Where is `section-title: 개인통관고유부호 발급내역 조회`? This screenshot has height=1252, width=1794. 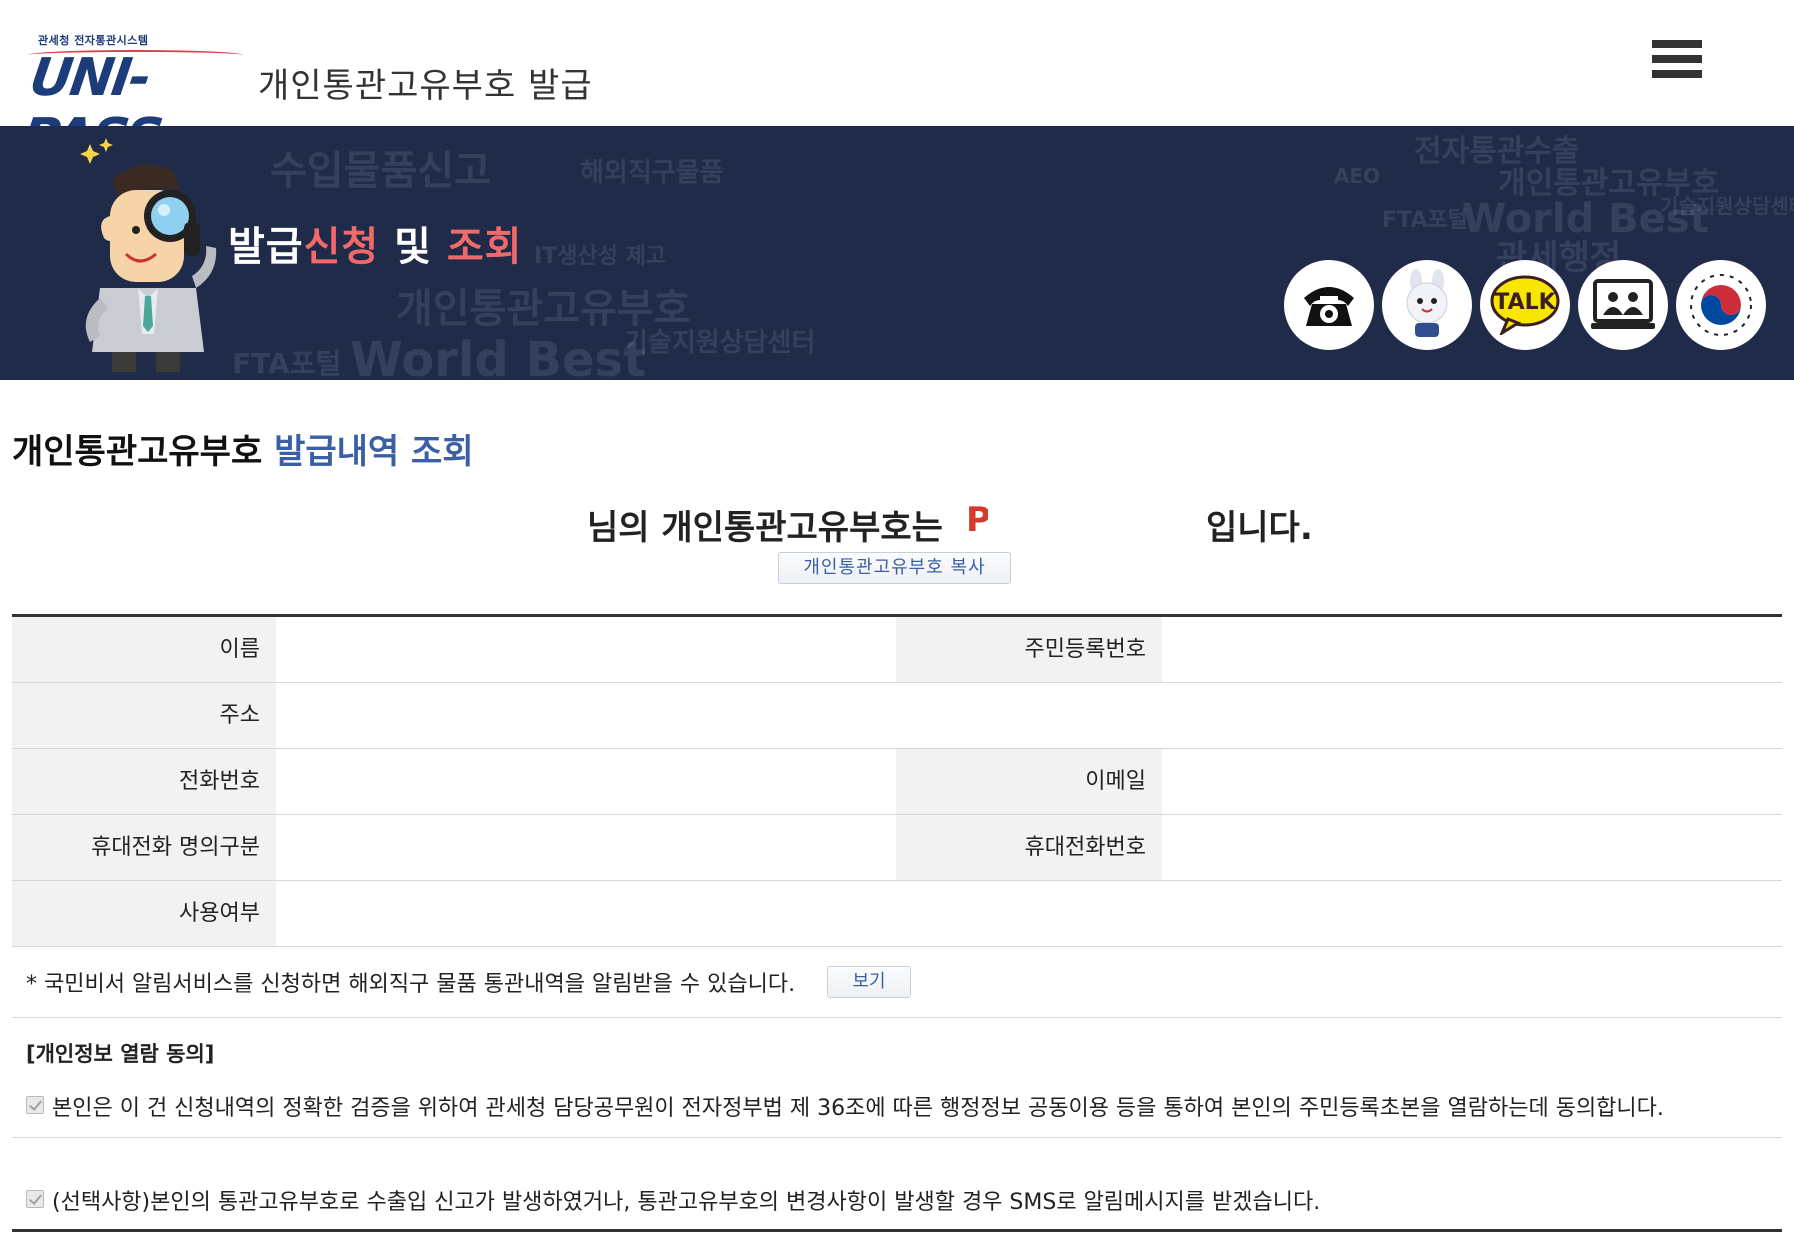 section-title: 개인통관고유부호 발급내역 조회 is located at coordinates (243, 448).